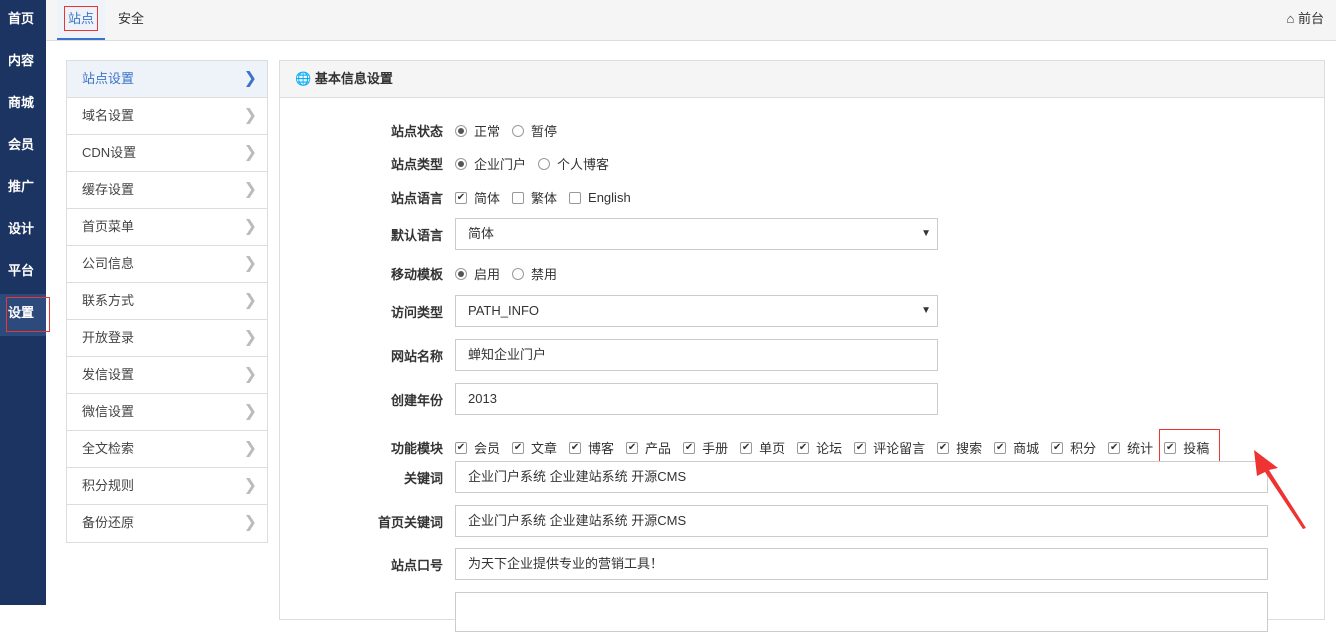 Image resolution: width=1336 pixels, height=632 pixels. What do you see at coordinates (534, 447) in the screenshot?
I see `module-checkbox: ✔ 文章` at bounding box center [534, 447].